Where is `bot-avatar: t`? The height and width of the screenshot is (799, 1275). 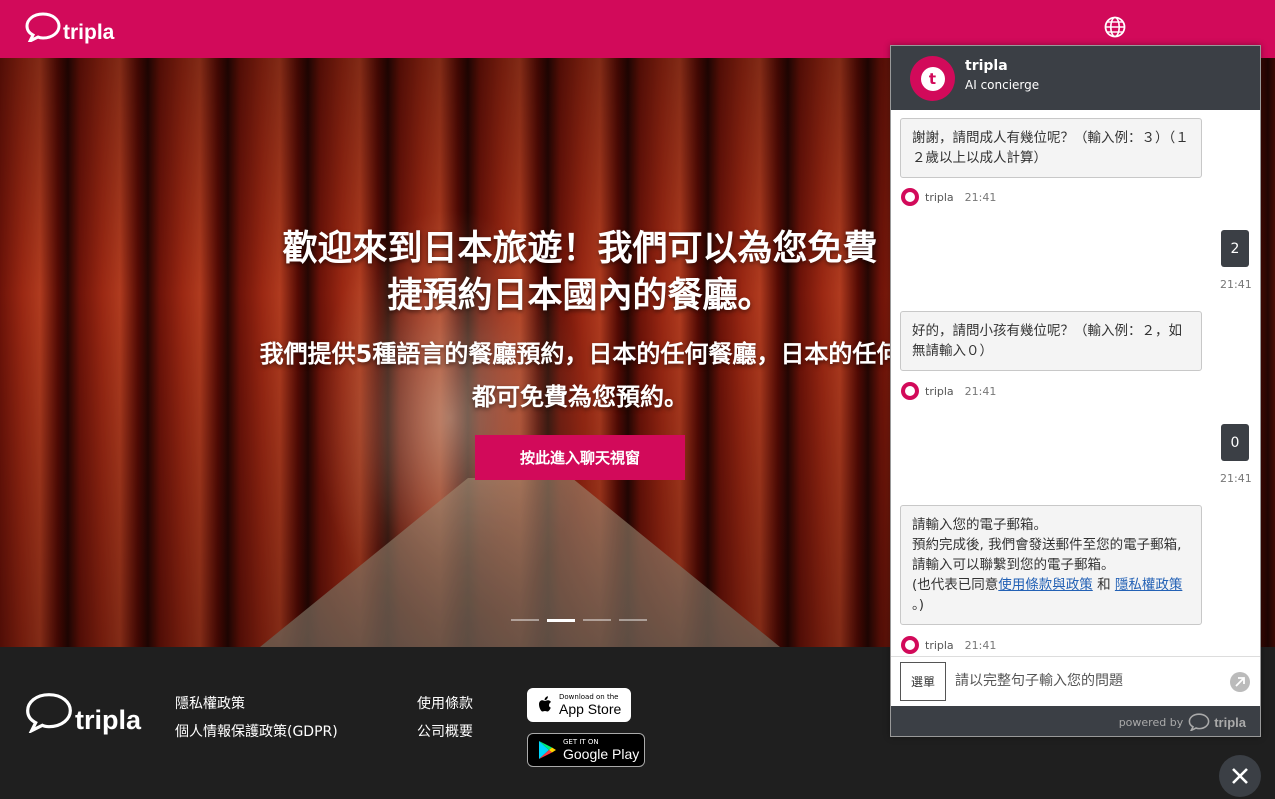 bot-avatar: t is located at coordinates (932, 78).